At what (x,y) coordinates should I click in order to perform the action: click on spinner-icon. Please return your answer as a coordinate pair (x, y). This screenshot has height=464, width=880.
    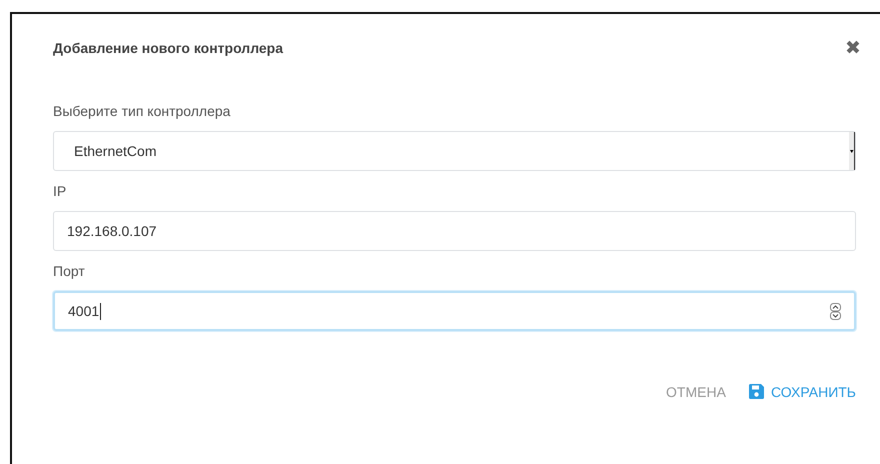
    Looking at the image, I should click on (835, 311).